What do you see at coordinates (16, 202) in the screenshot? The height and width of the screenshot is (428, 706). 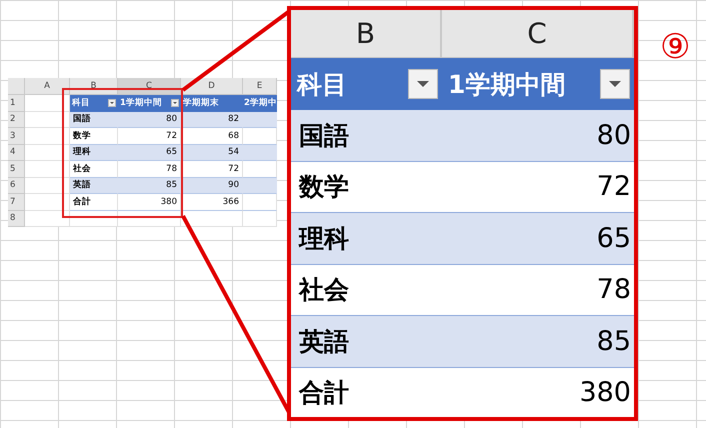 I see `row-number: 7` at bounding box center [16, 202].